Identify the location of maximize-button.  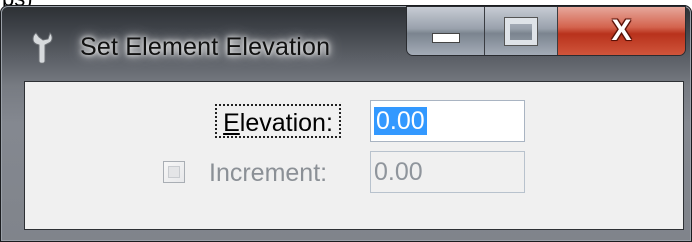
(521, 31).